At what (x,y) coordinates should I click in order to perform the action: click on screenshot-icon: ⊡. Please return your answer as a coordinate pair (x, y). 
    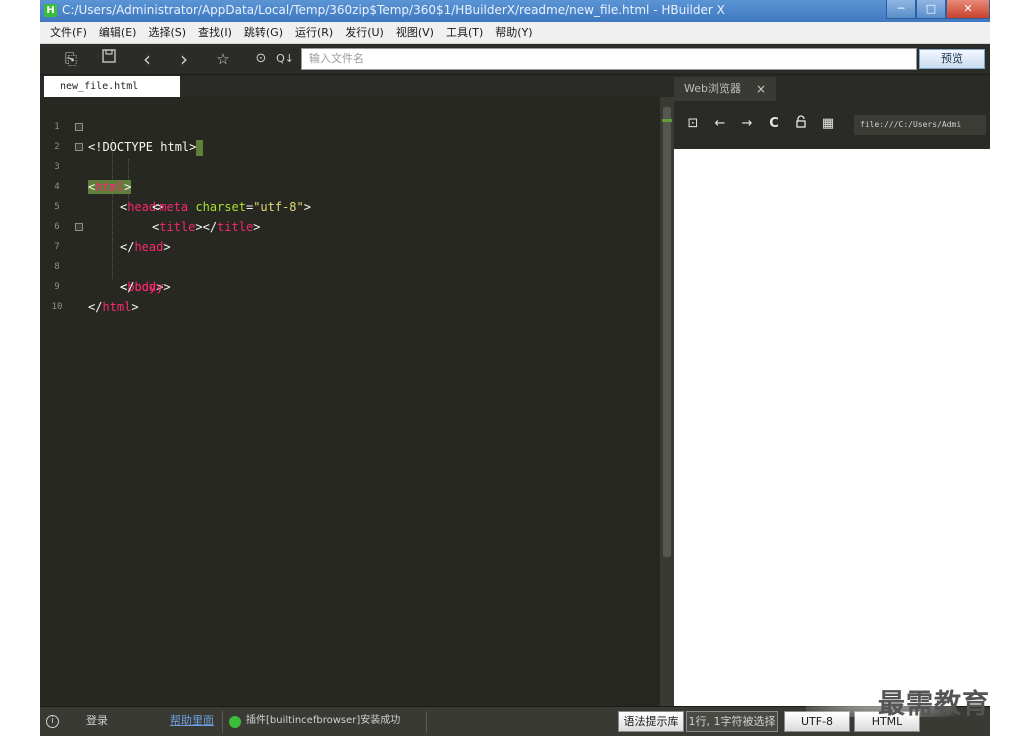
    Looking at the image, I should click on (693, 124).